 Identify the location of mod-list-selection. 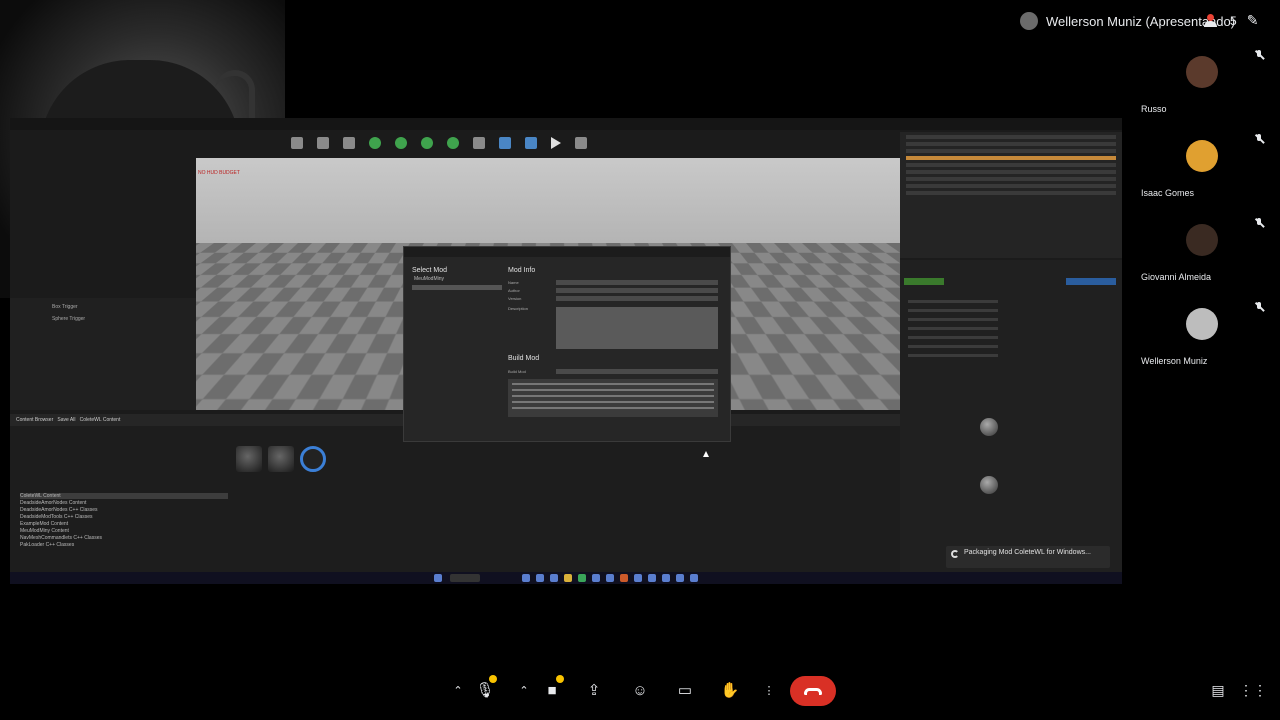
(457, 287).